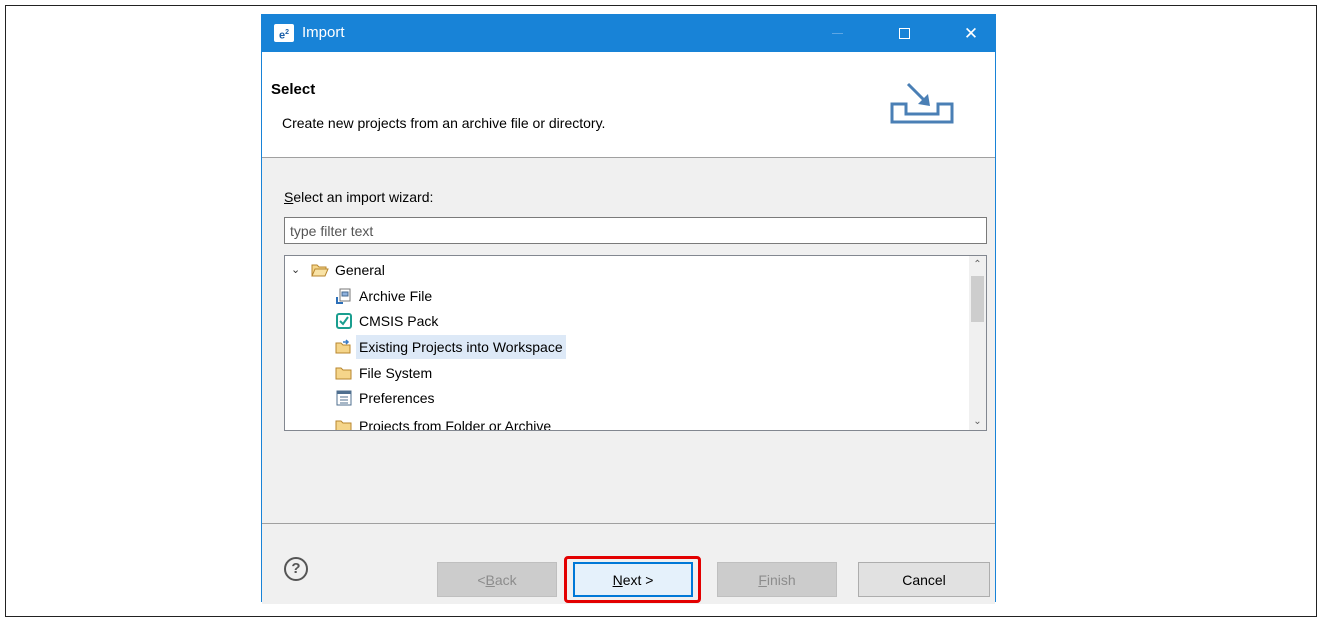  What do you see at coordinates (293, 89) in the screenshot?
I see `page-title: Select` at bounding box center [293, 89].